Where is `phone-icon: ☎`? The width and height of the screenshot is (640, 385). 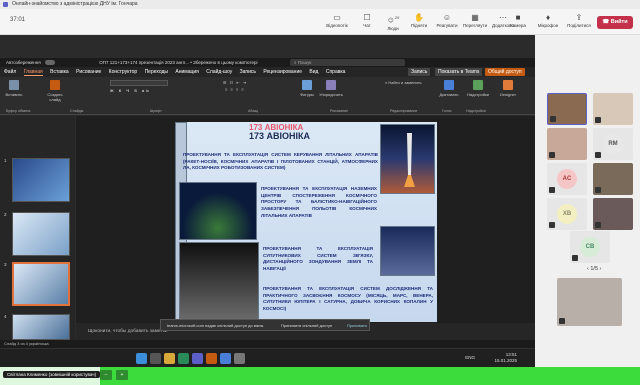 phone-icon: ☎ is located at coordinates (606, 22).